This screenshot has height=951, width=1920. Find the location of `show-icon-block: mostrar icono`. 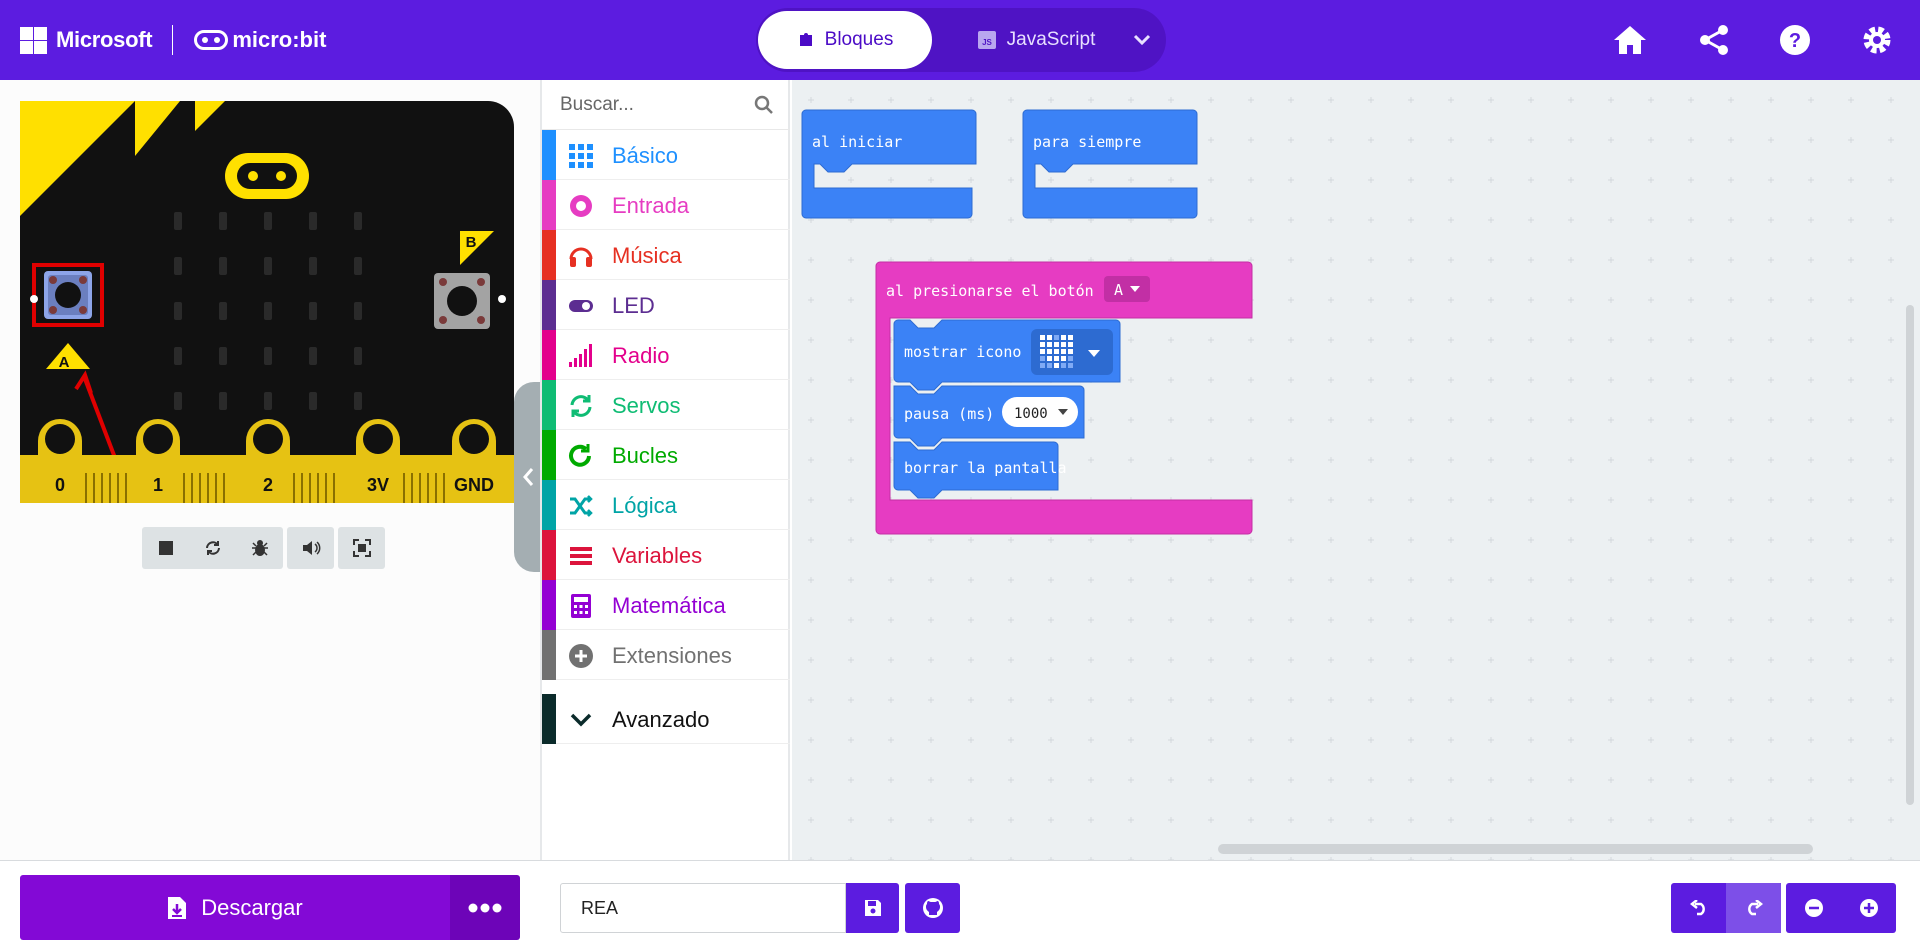

show-icon-block: mostrar icono is located at coordinates (1007, 355).